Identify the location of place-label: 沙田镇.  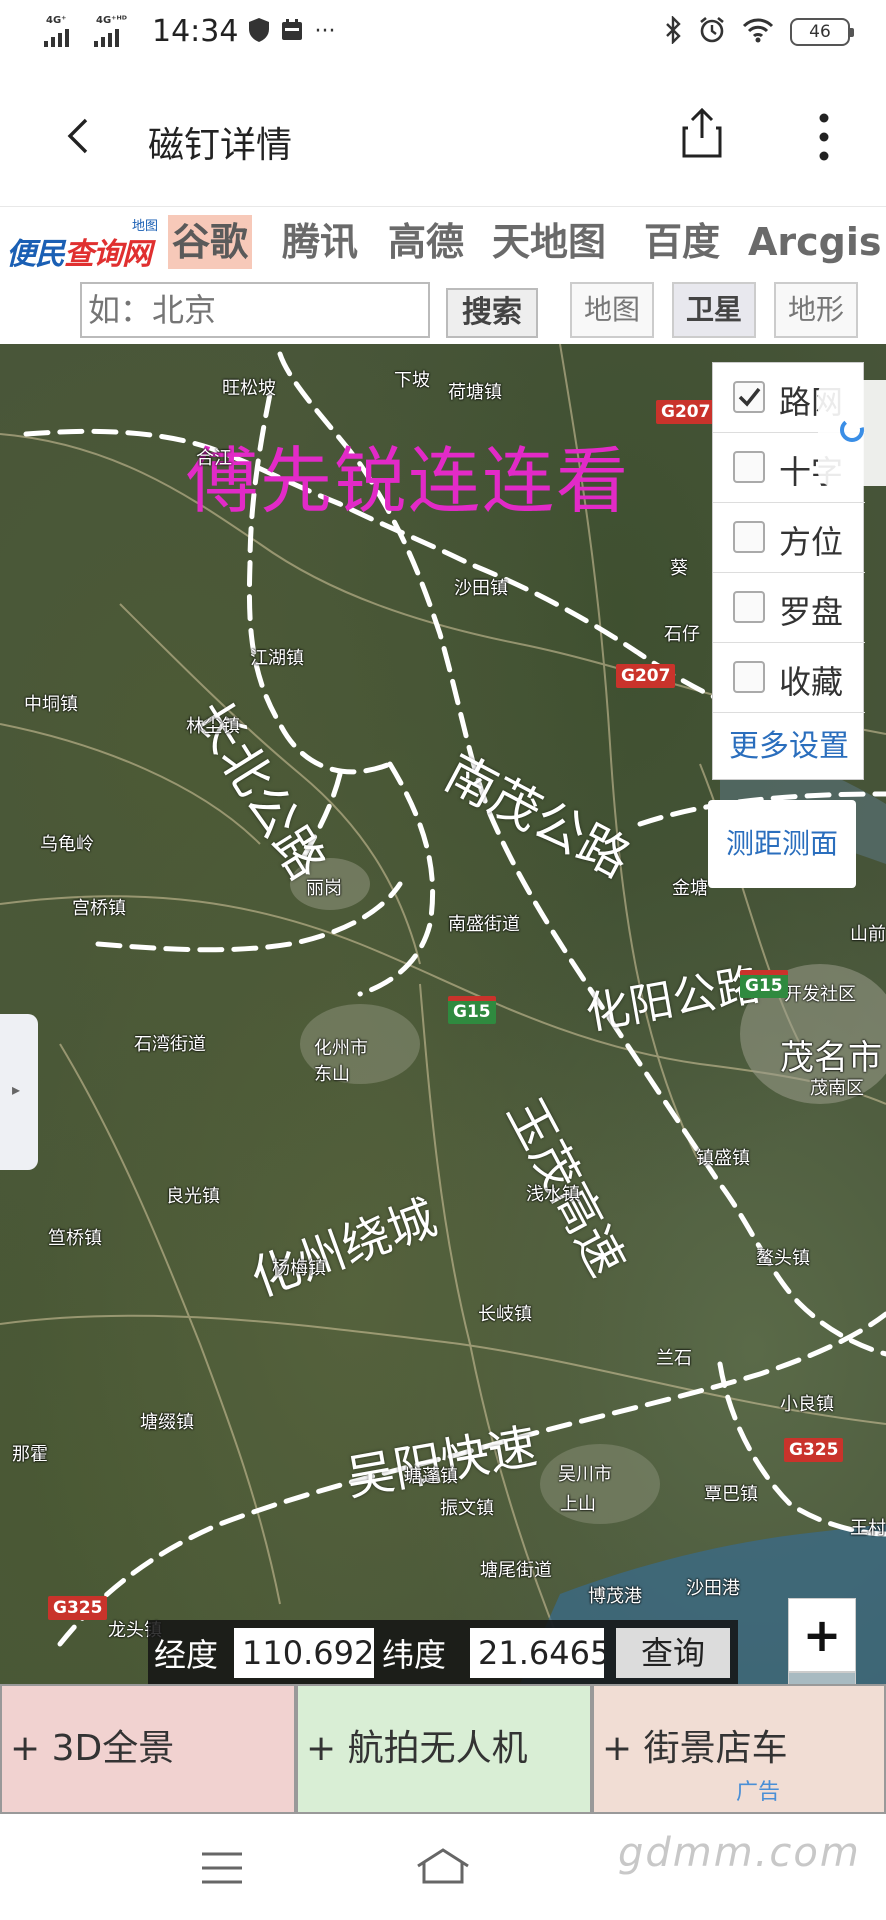
(481, 588).